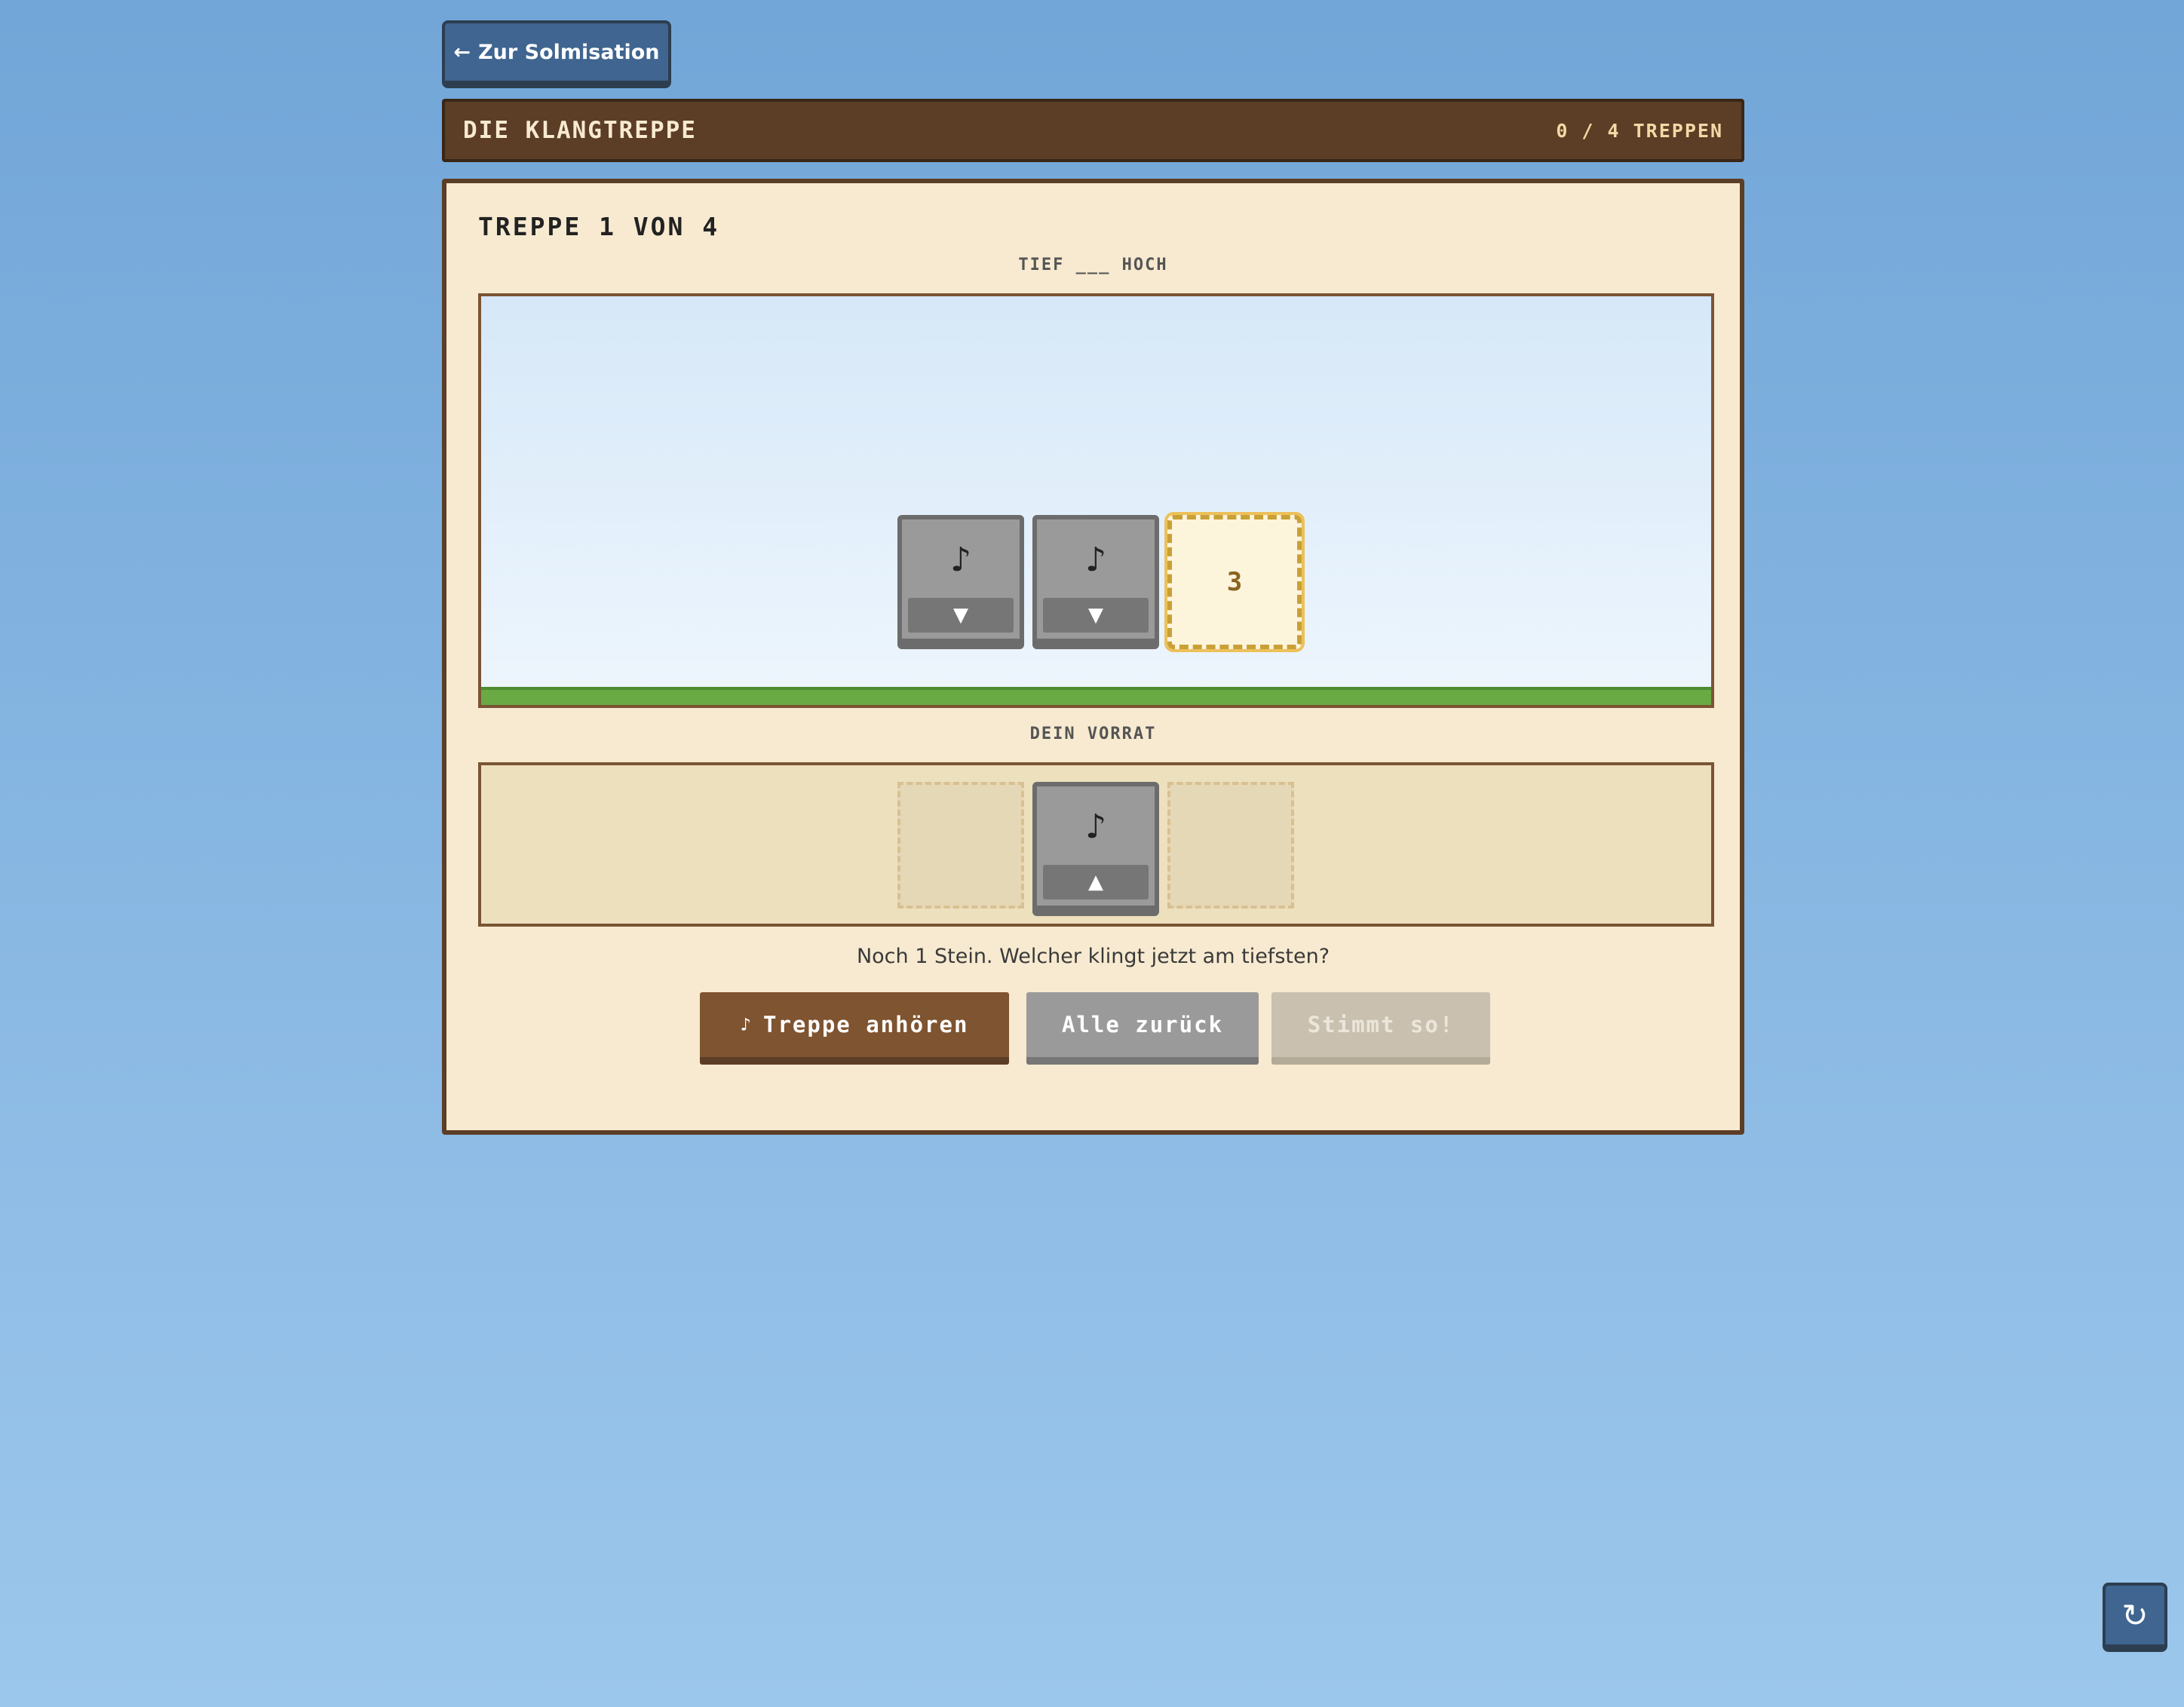 This screenshot has width=2184, height=1707. Describe the element at coordinates (1639, 130) in the screenshot. I see `stairs-progress: 0 / 4 TREPPEN` at that location.